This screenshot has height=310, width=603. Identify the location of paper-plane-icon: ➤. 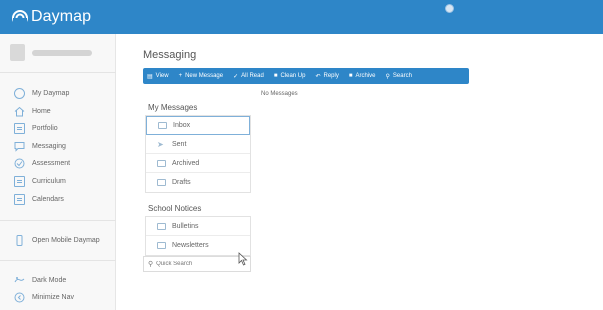
(160, 144).